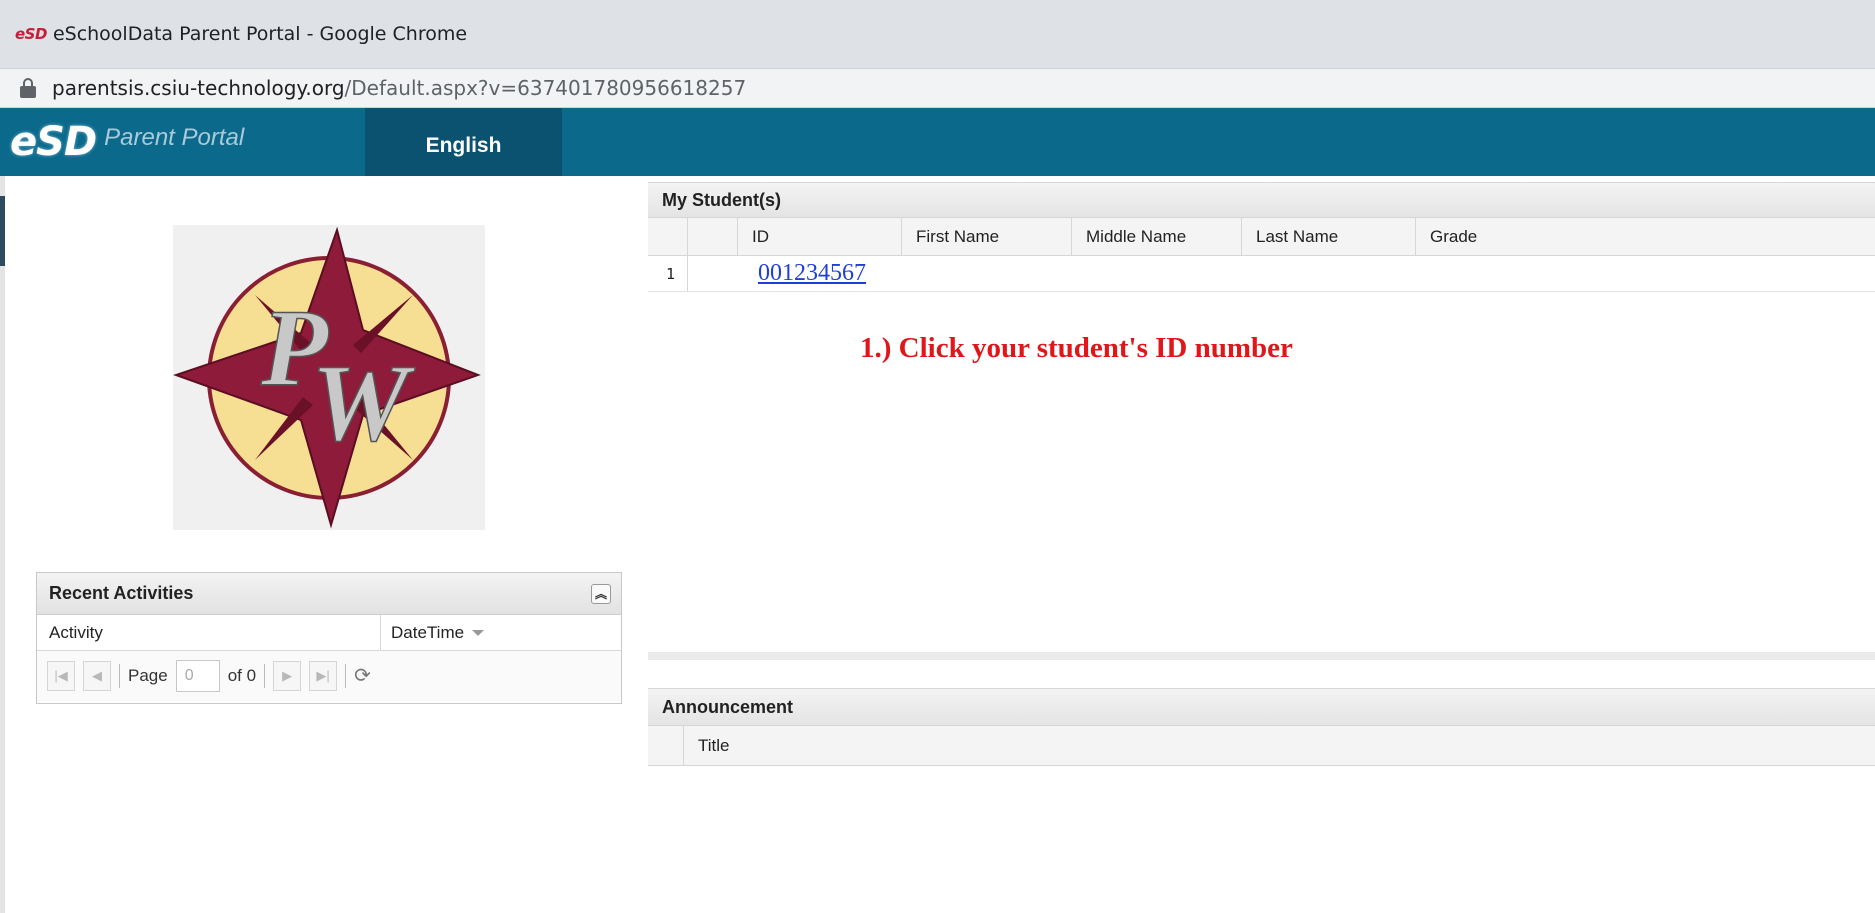  I want to click on column-title: Title, so click(707, 745).